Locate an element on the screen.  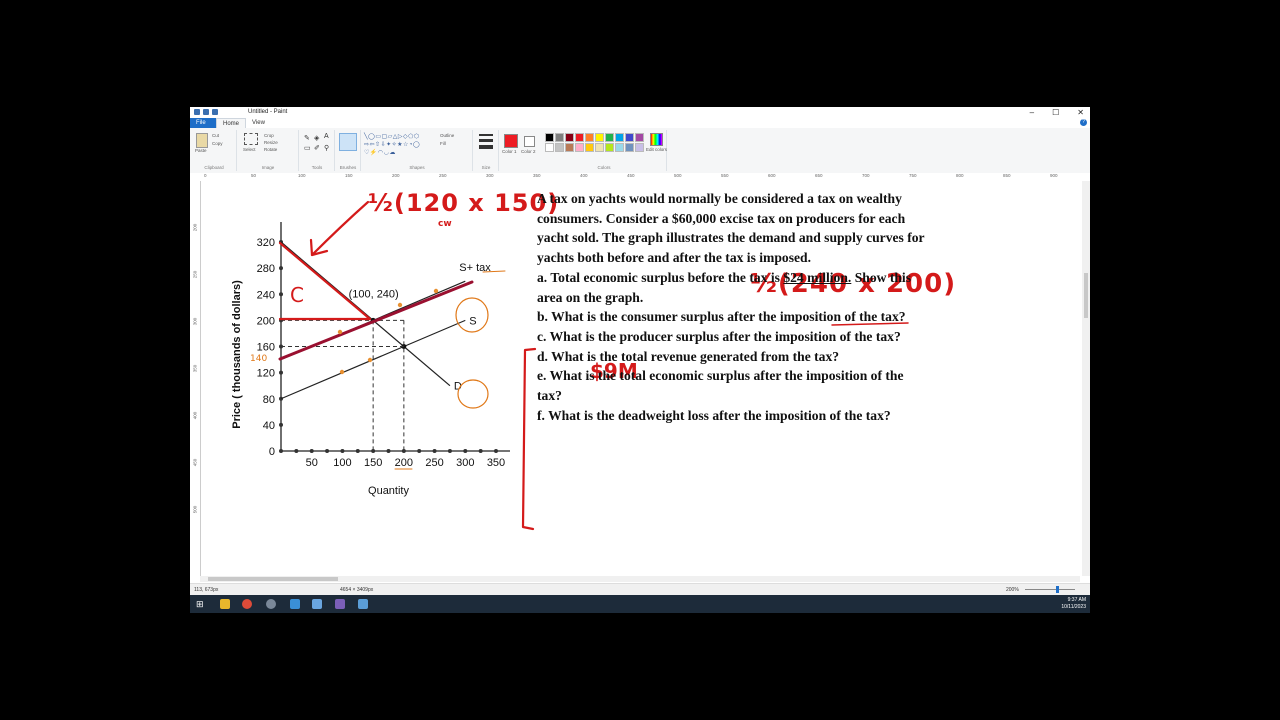
ink-top-sub: cw is located at coordinates (445, 224).